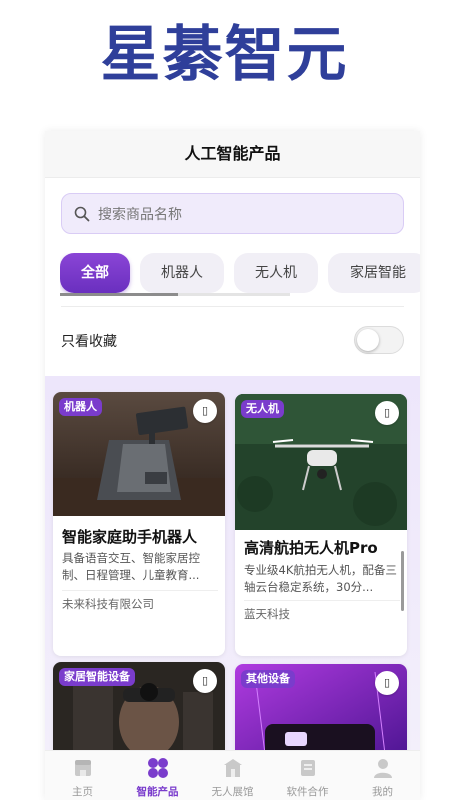 The image size is (449, 800). I want to click on favorites-toggle, so click(379, 340).